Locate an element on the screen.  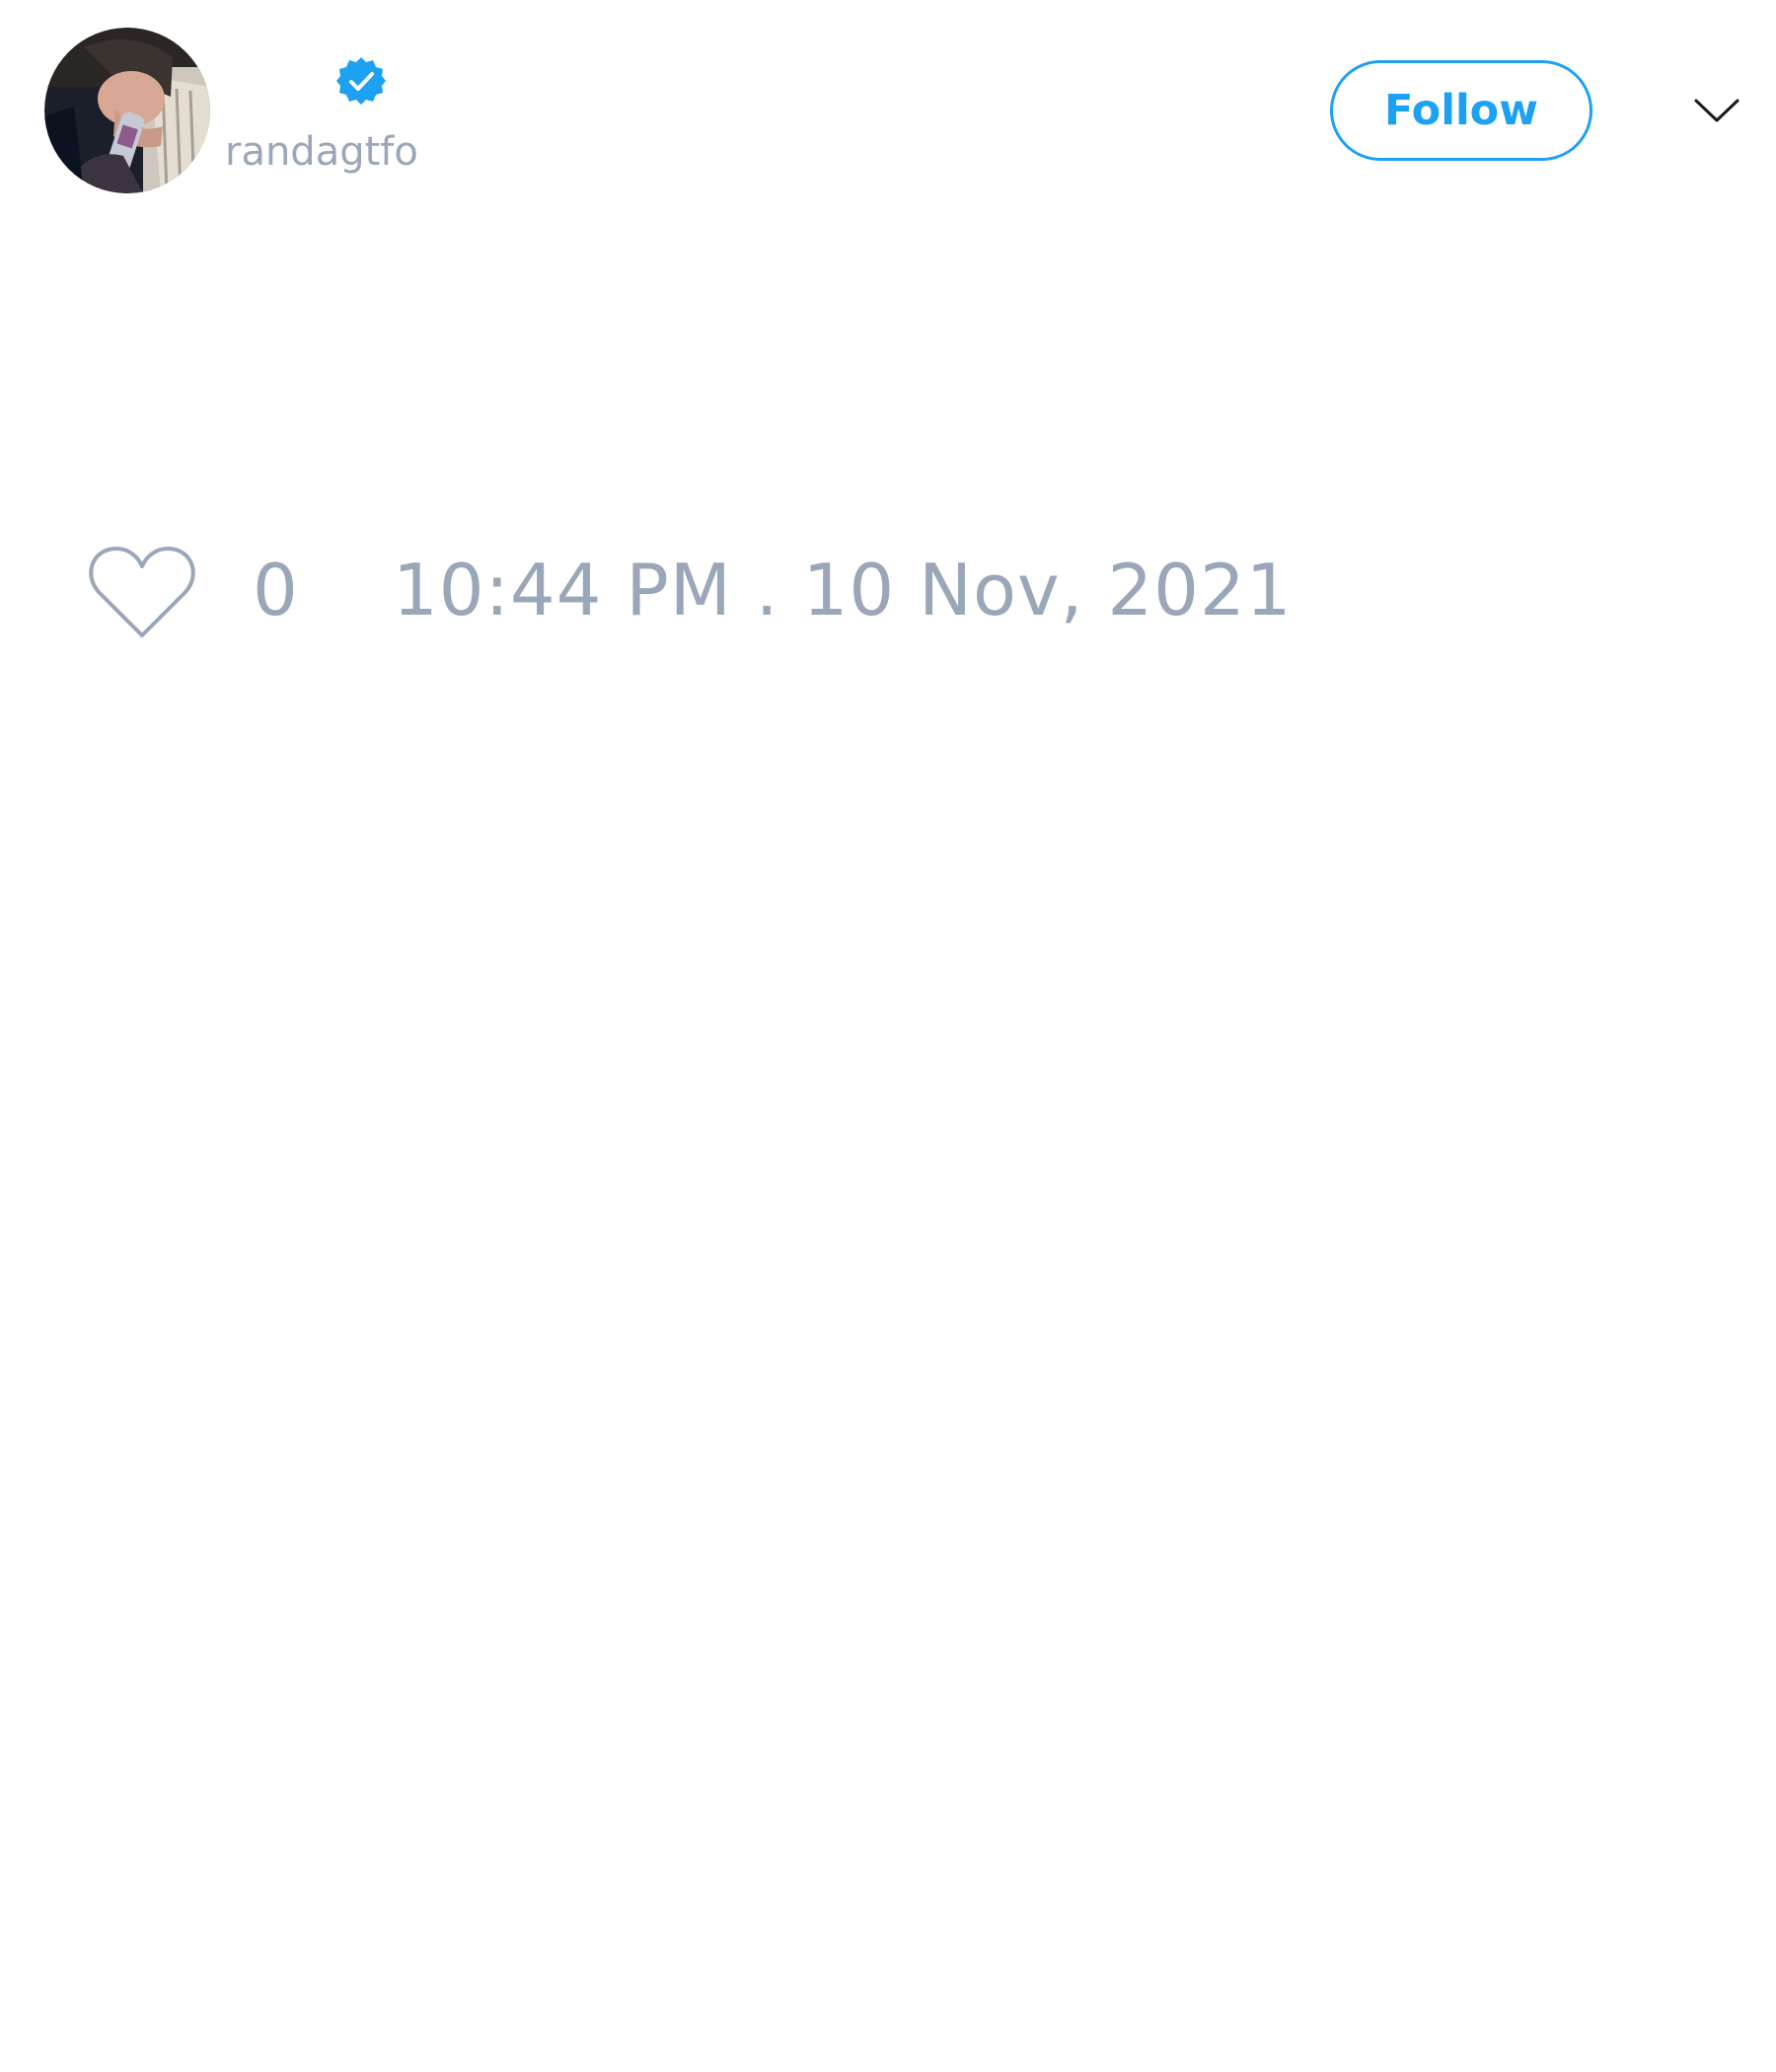
verified-badge-icon is located at coordinates (361, 81).